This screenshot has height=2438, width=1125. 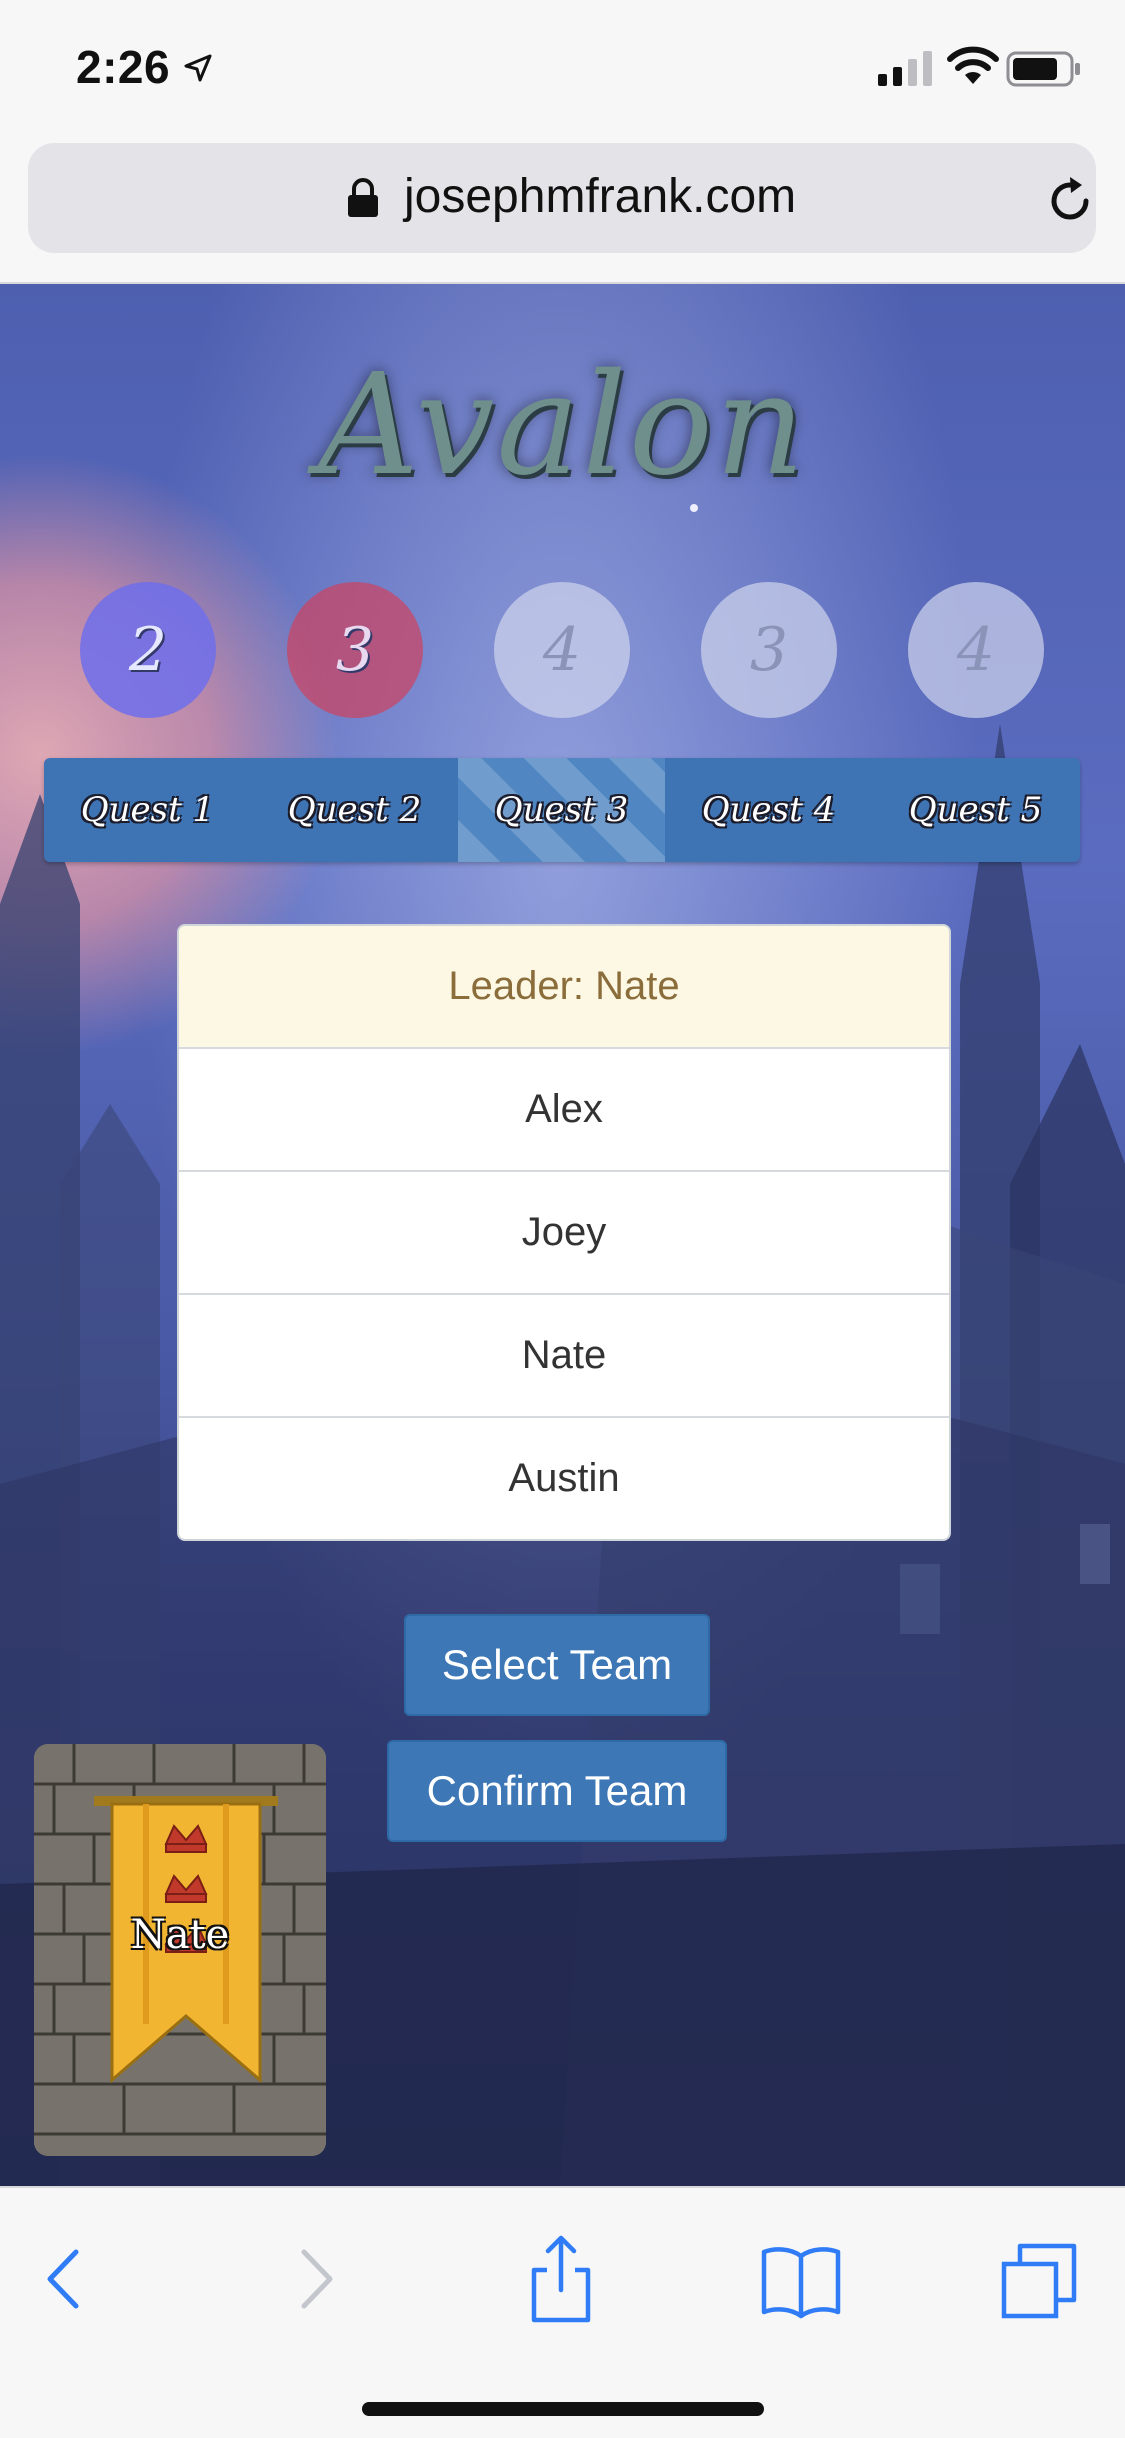 What do you see at coordinates (973, 65) in the screenshot?
I see `wifi-icon` at bounding box center [973, 65].